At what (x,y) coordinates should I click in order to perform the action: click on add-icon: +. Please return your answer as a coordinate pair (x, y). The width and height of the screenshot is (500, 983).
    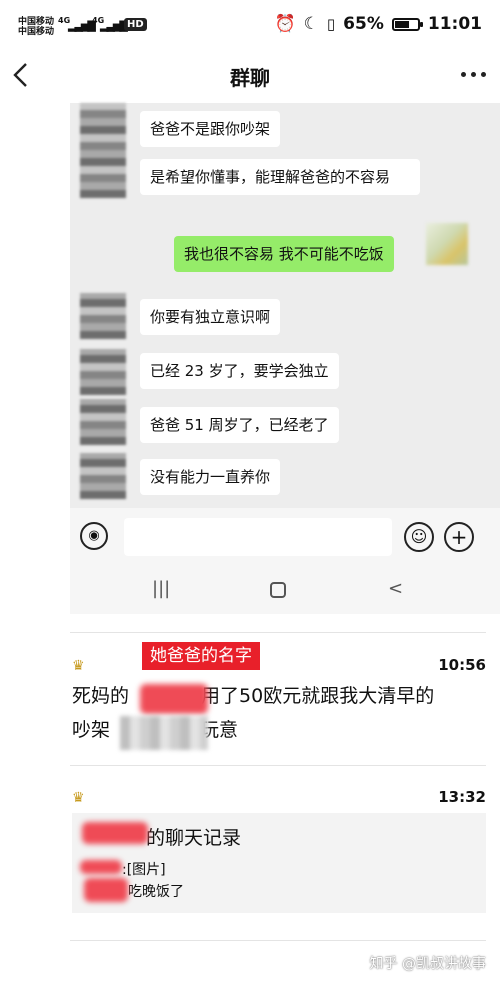
    Looking at the image, I should click on (459, 537).